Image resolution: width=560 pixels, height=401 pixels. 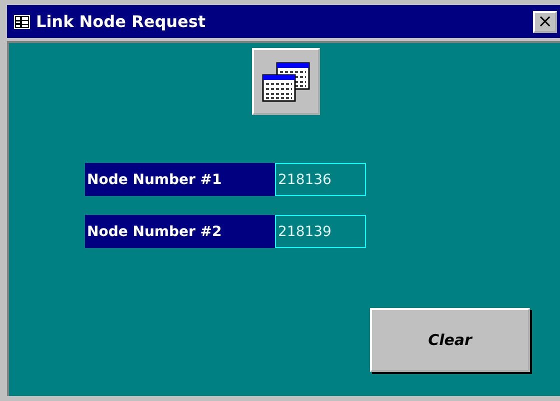 I want to click on close-button: ×, so click(x=545, y=21).